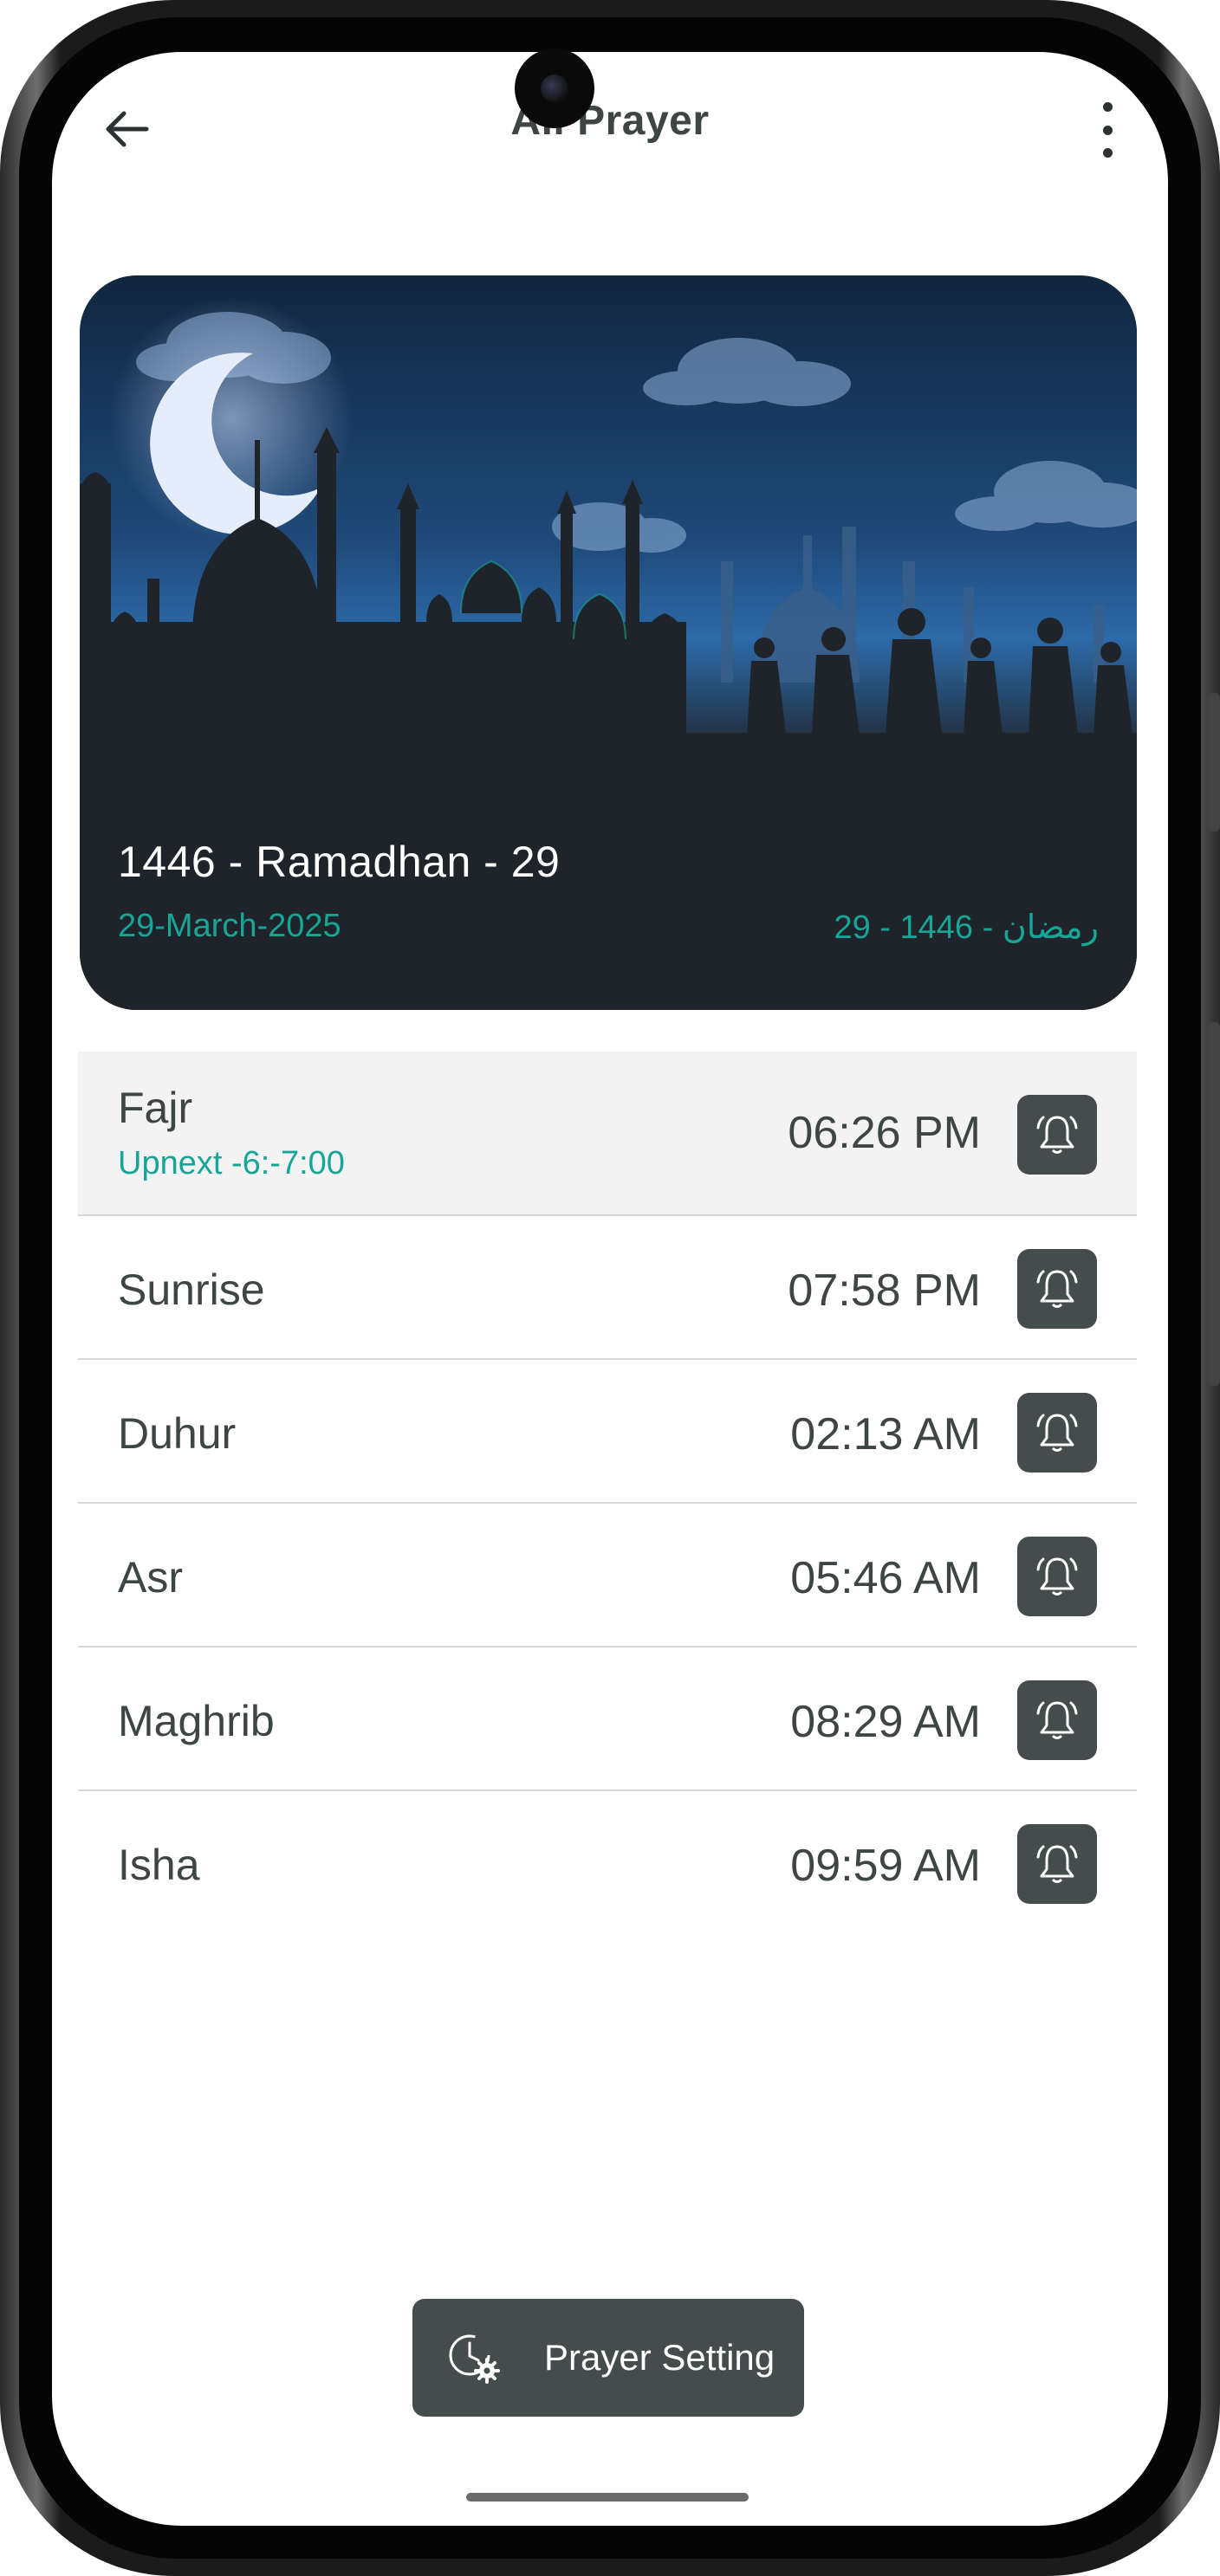 This screenshot has height=2576, width=1220. Describe the element at coordinates (1214, 1204) in the screenshot. I see `power-button` at that location.